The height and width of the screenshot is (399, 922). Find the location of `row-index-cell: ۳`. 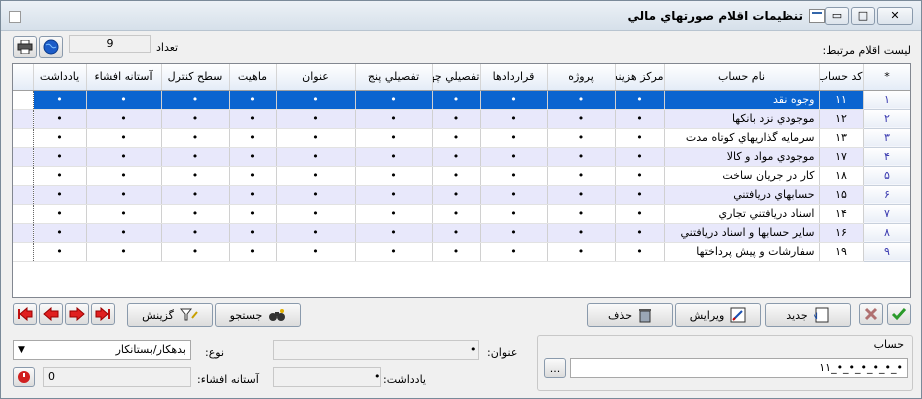

row-index-cell: ۳ is located at coordinates (886, 138).